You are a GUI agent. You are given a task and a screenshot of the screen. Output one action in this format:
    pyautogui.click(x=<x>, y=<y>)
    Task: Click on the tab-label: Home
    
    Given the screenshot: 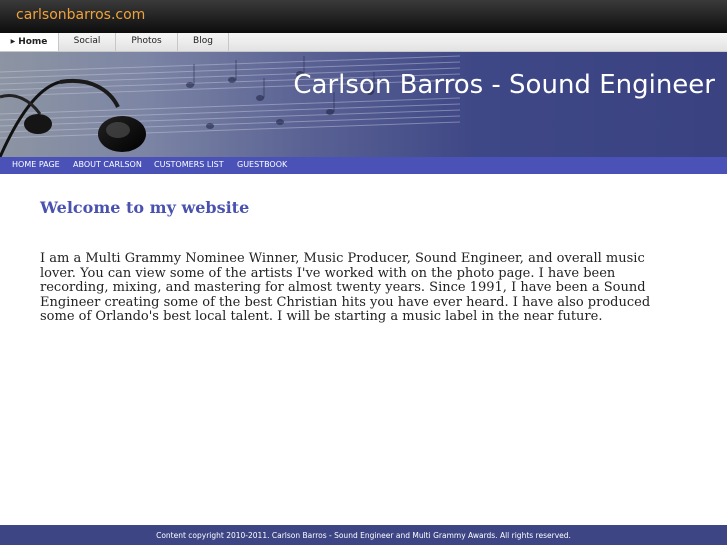 What is the action you would take?
    pyautogui.click(x=33, y=42)
    